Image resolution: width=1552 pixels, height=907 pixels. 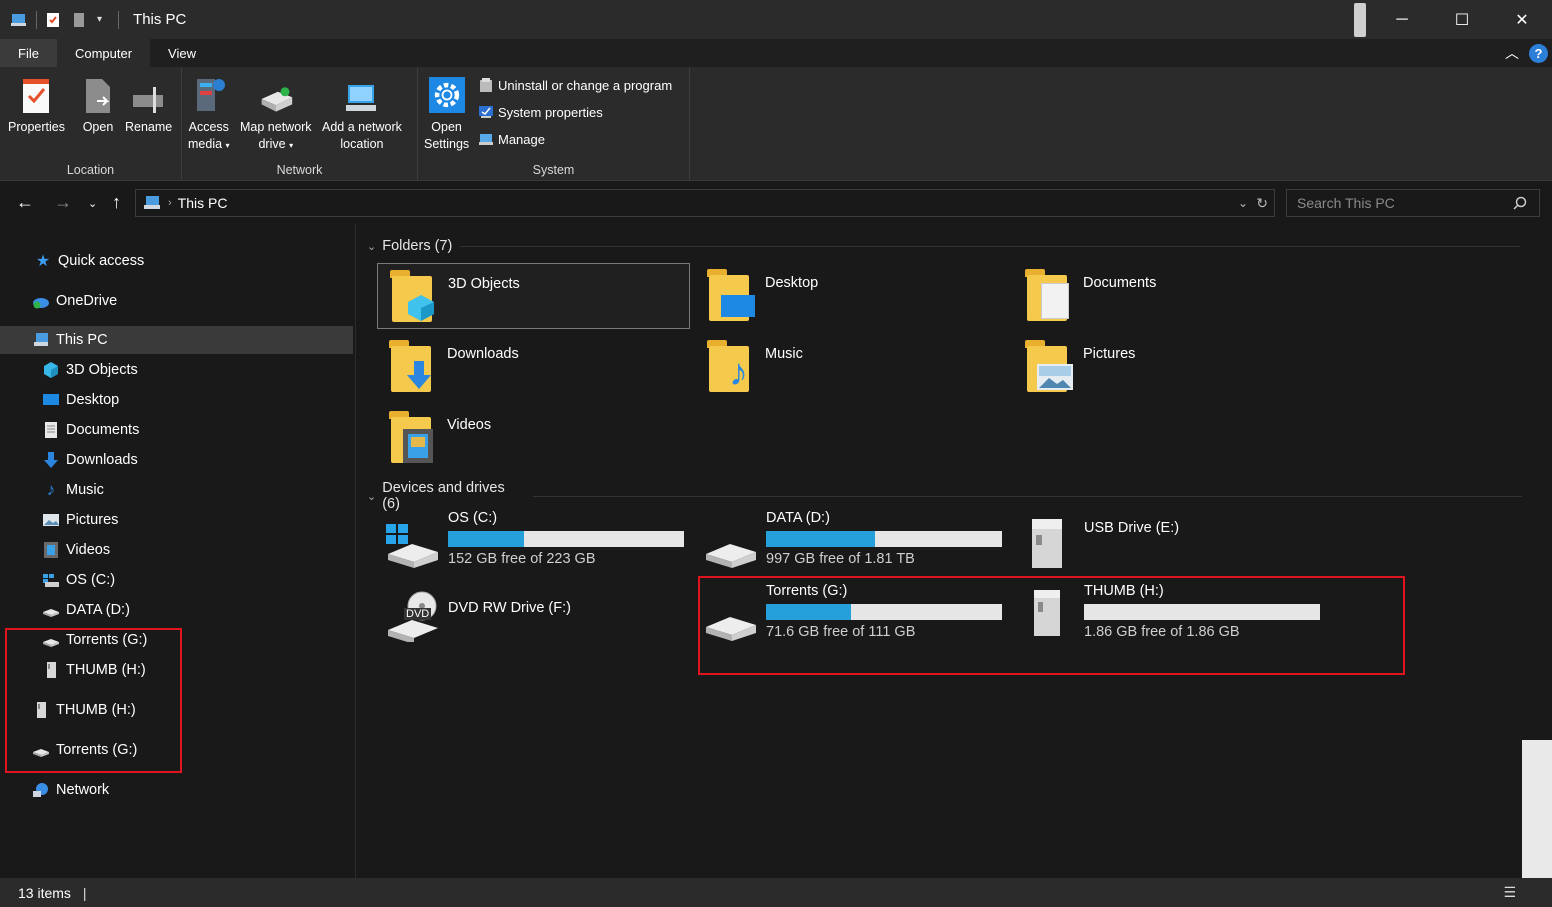 I want to click on rename-button: Rename, so click(x=148, y=104).